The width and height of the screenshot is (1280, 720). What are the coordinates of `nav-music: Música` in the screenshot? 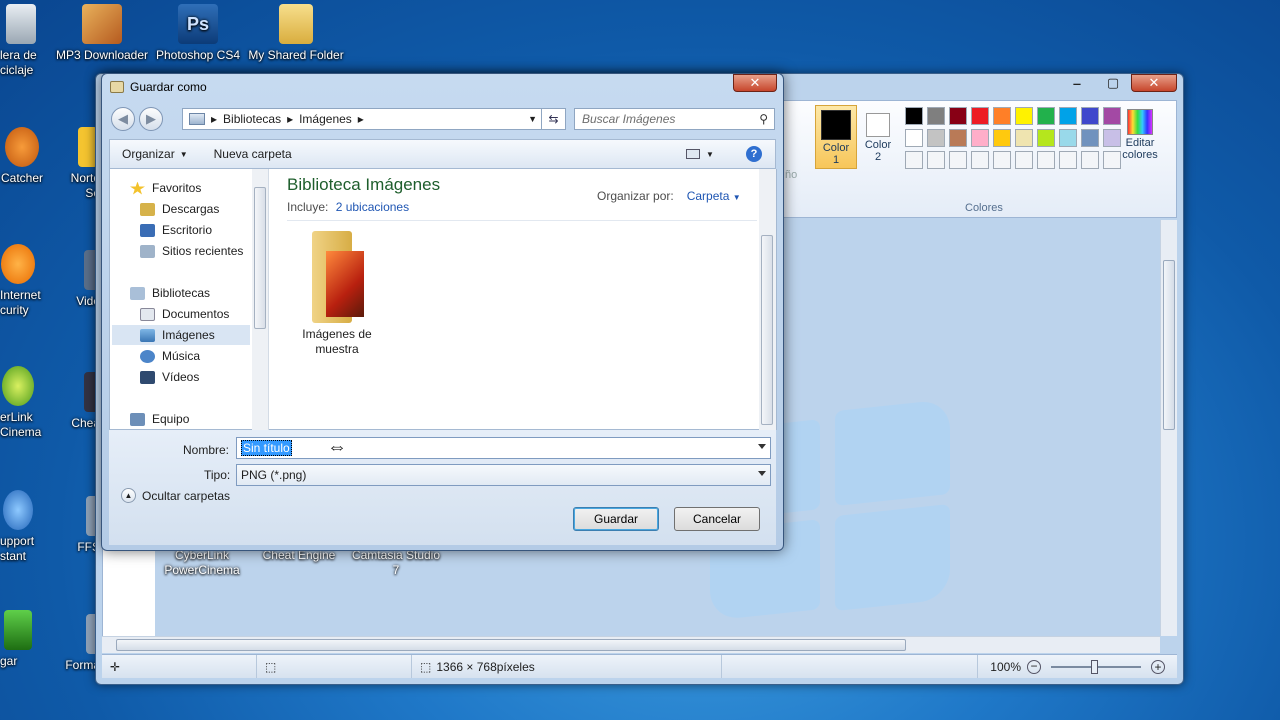 It's located at (170, 356).